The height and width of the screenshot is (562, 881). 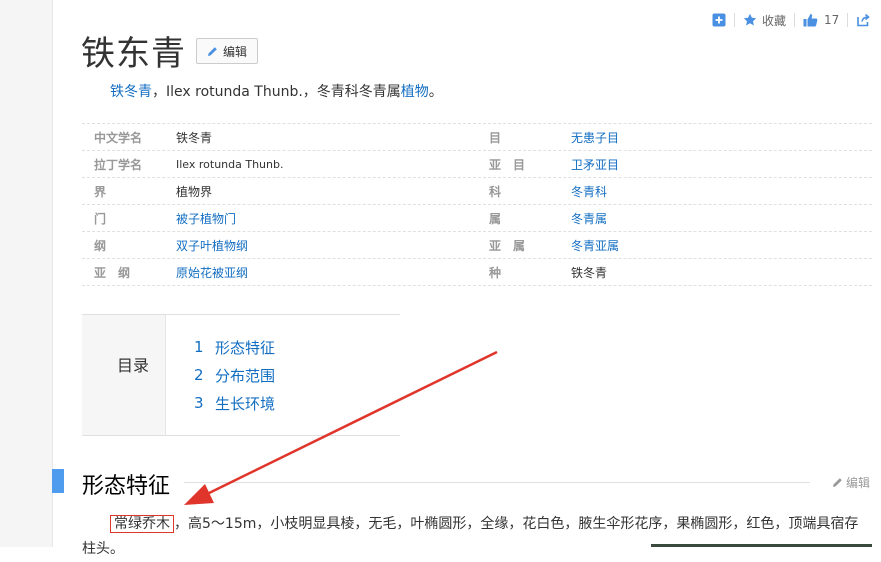 What do you see at coordinates (750, 19) in the screenshot?
I see `star-icon` at bounding box center [750, 19].